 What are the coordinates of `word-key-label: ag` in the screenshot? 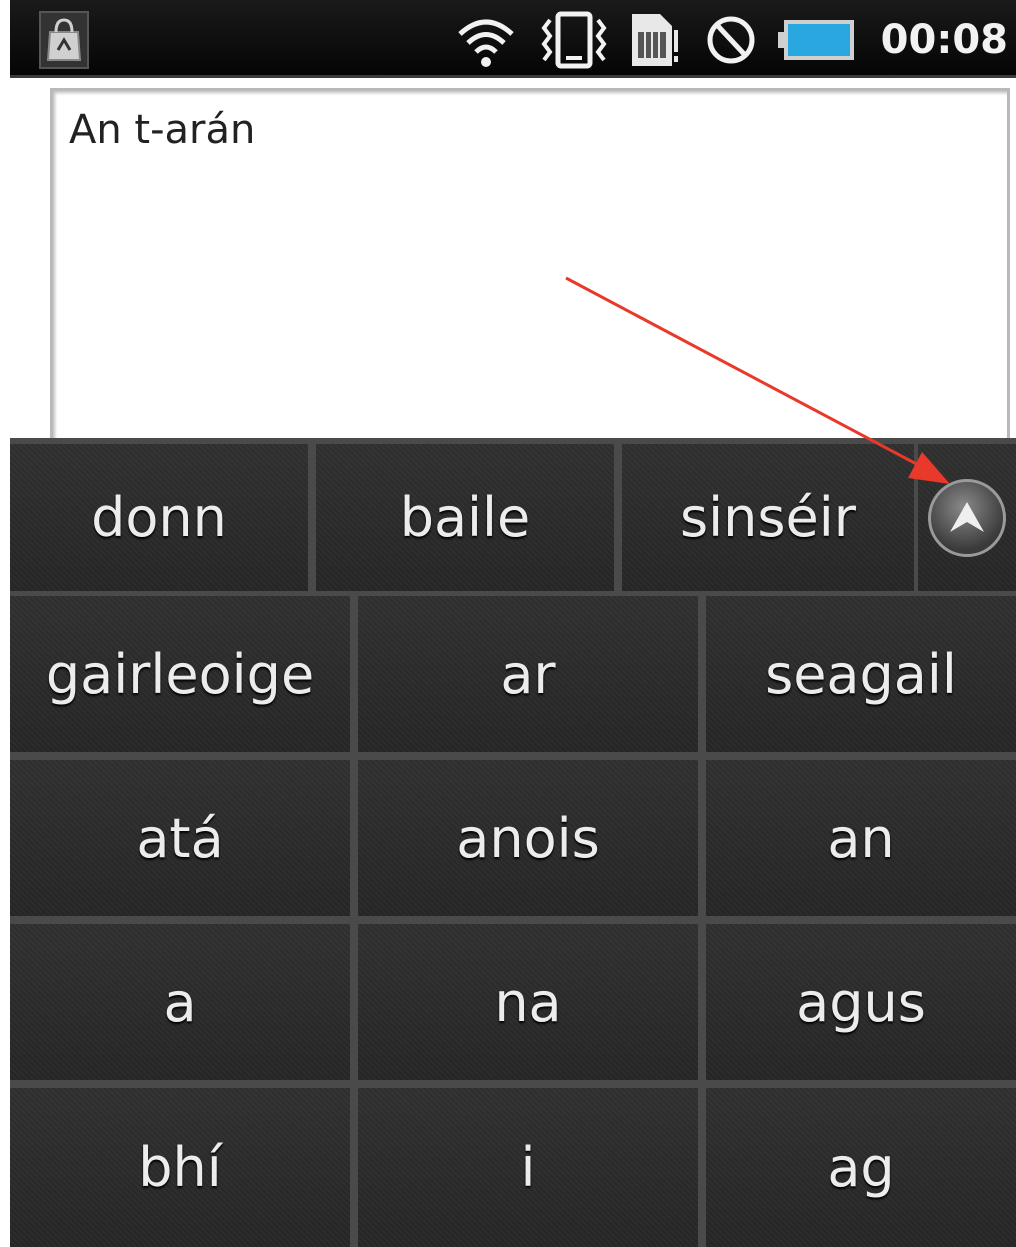 It's located at (861, 1167).